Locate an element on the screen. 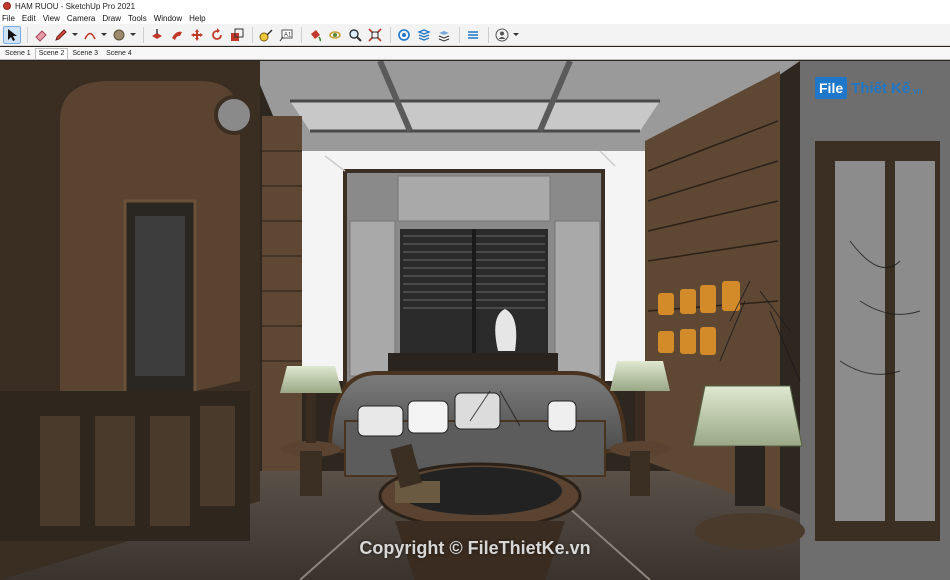 The image size is (950, 580). move-arrows-icon is located at coordinates (197, 34).